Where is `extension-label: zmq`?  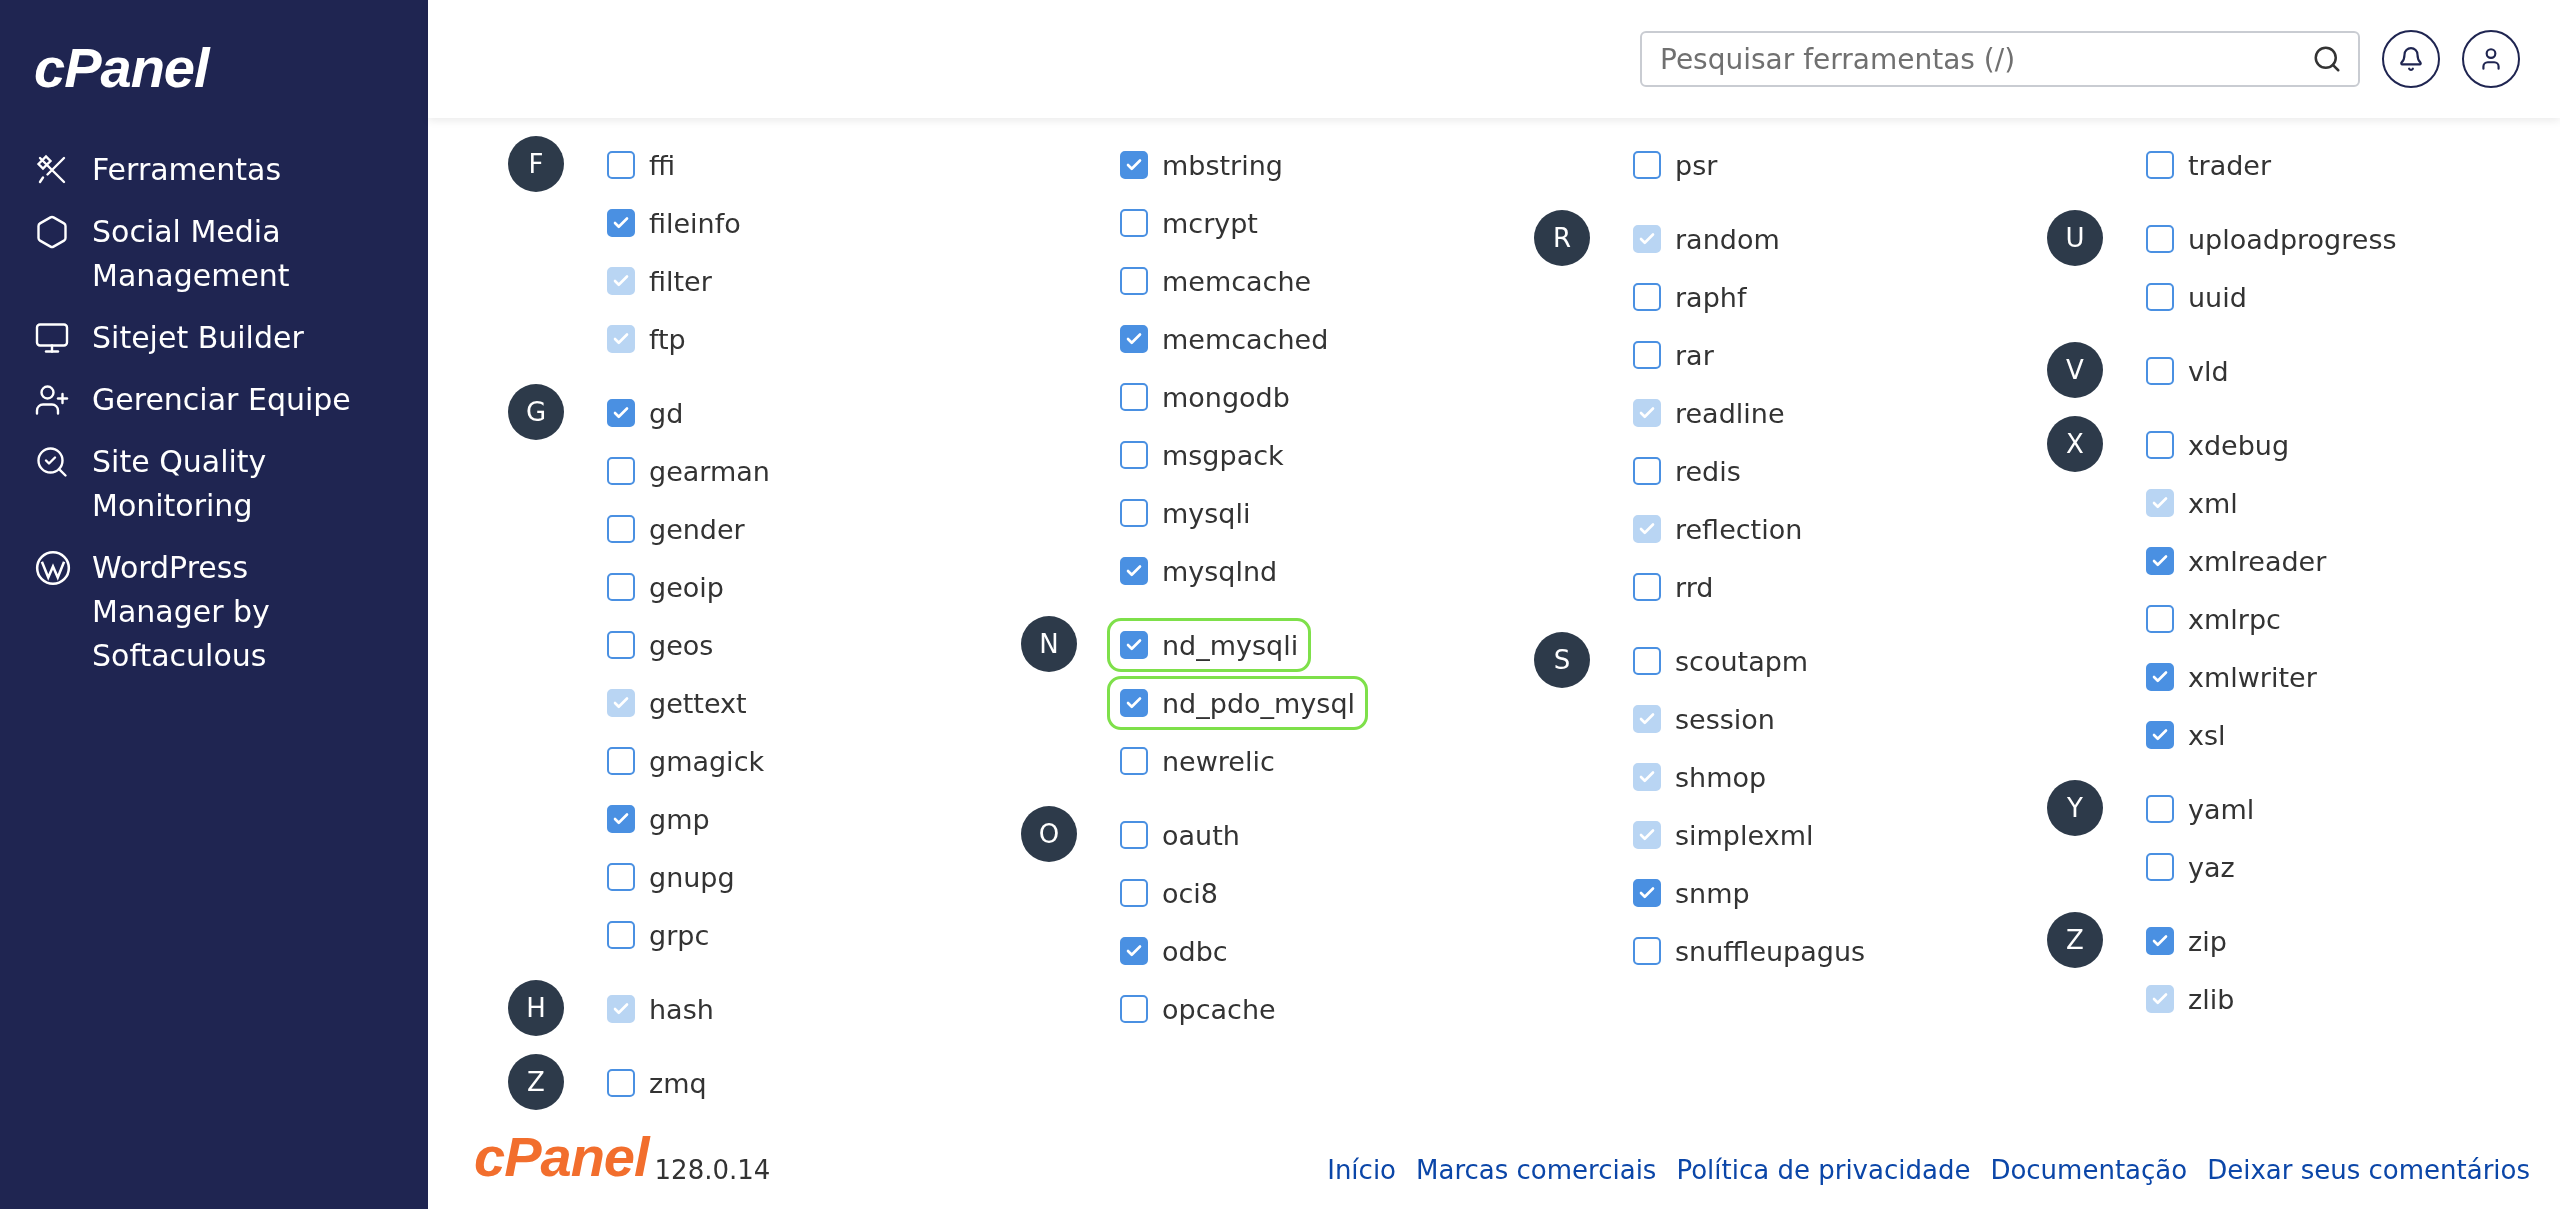
extension-label: zmq is located at coordinates (678, 1083).